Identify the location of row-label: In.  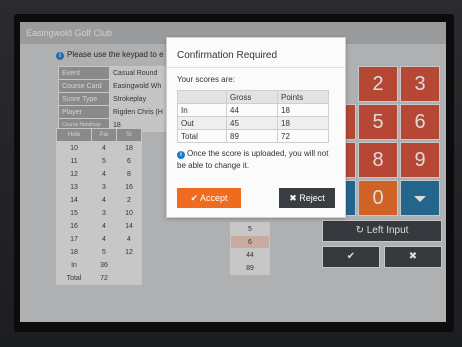
(202, 110).